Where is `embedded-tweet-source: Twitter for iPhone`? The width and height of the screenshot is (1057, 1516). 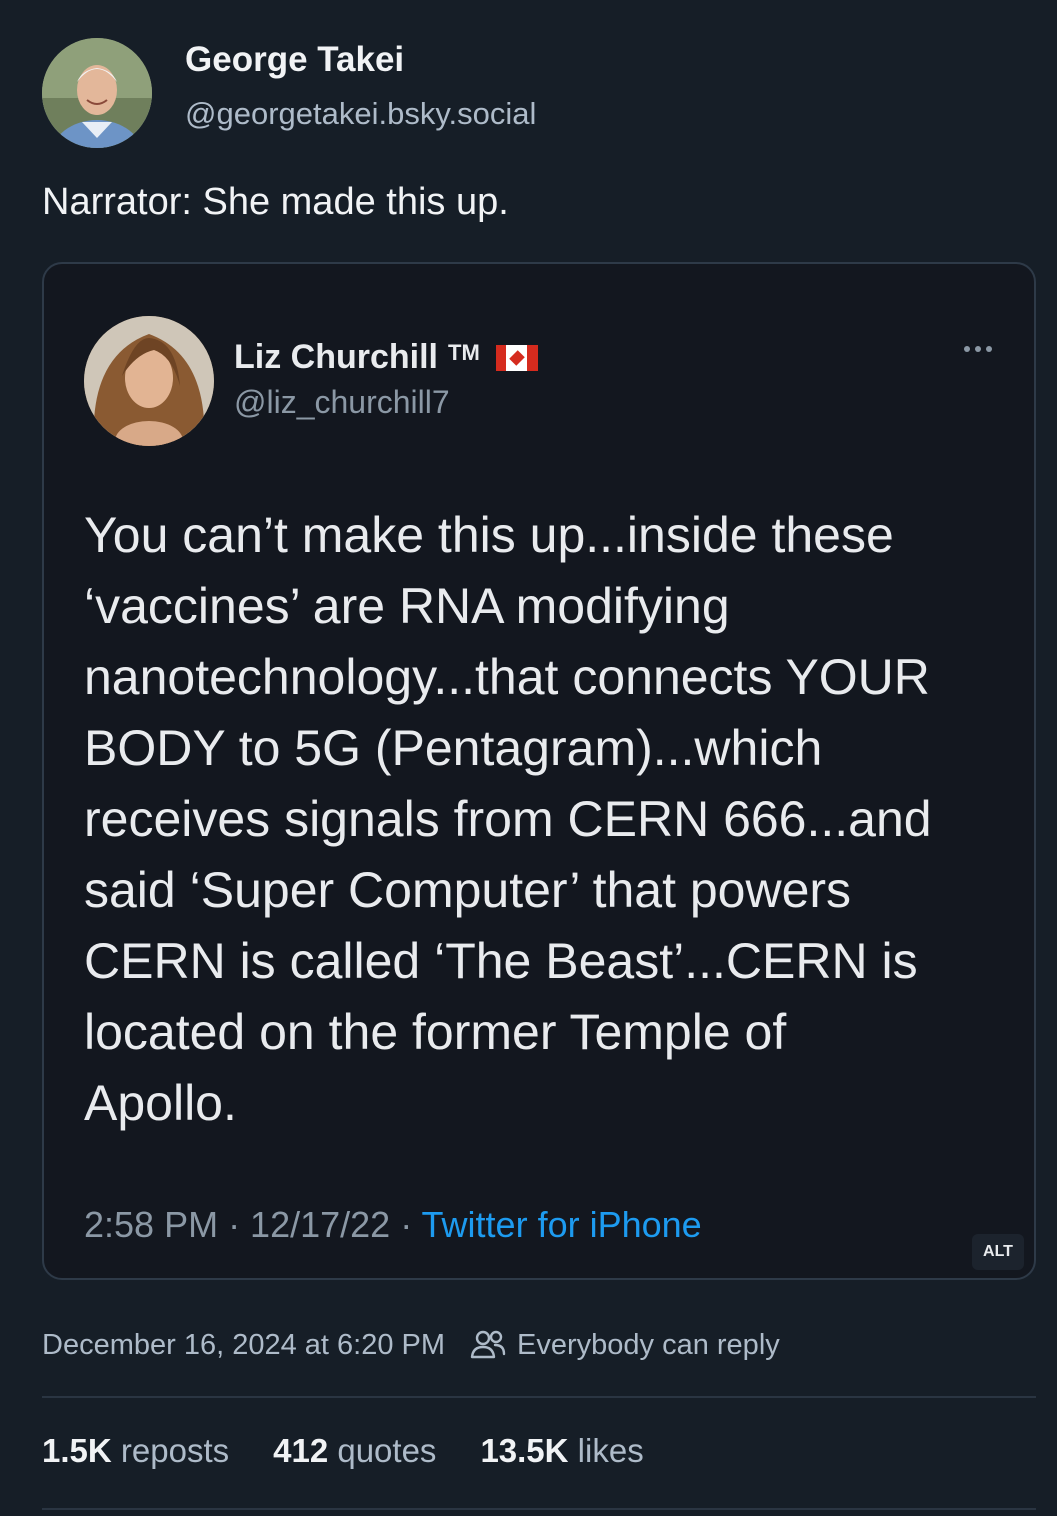 embedded-tweet-source: Twitter for iPhone is located at coordinates (561, 1224).